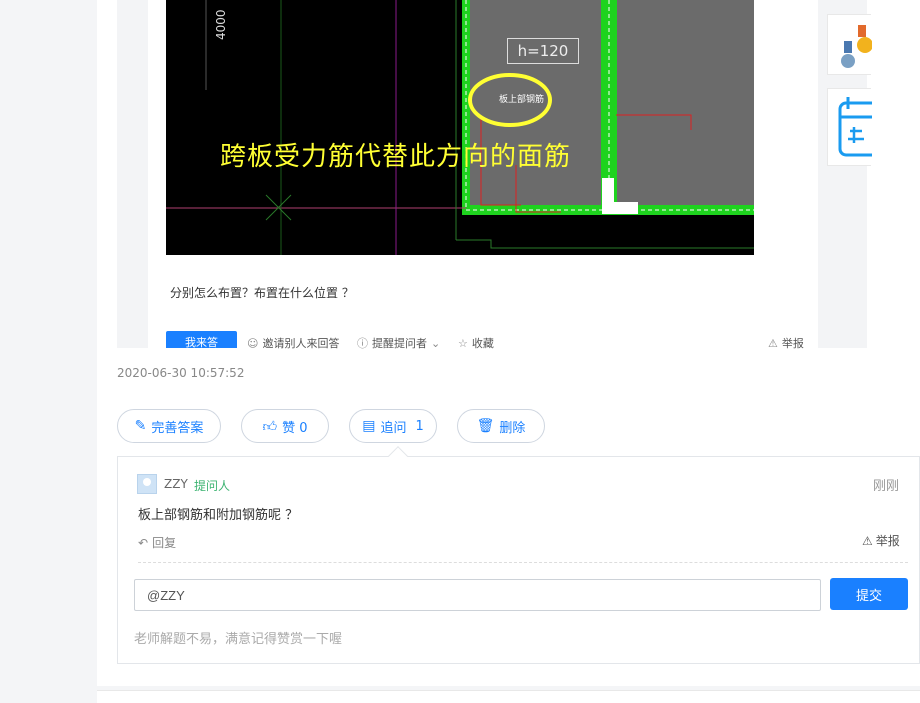  I want to click on followup-button: ▤ 追问 1, so click(393, 426).